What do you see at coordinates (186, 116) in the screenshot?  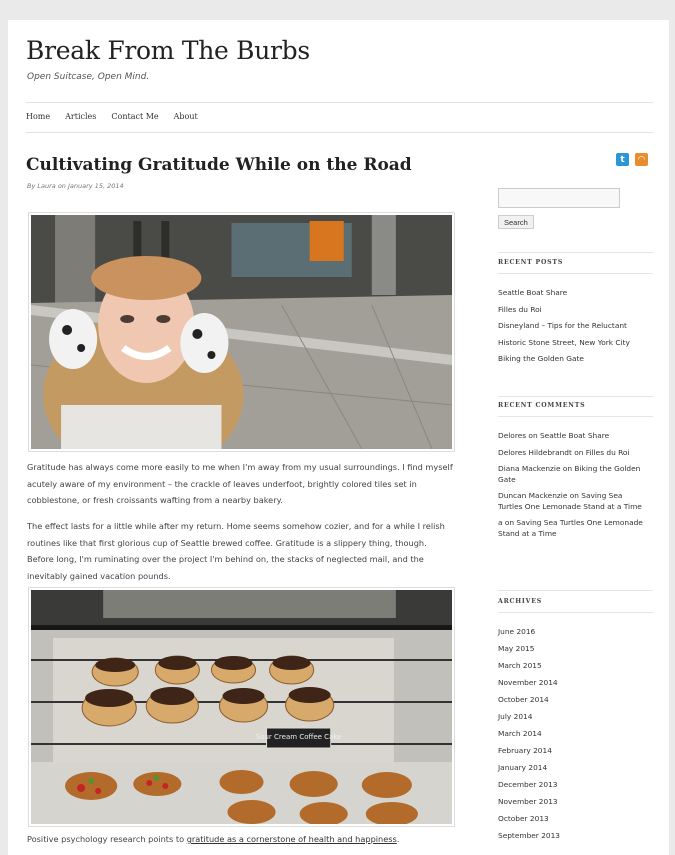 I see `nav-about: About` at bounding box center [186, 116].